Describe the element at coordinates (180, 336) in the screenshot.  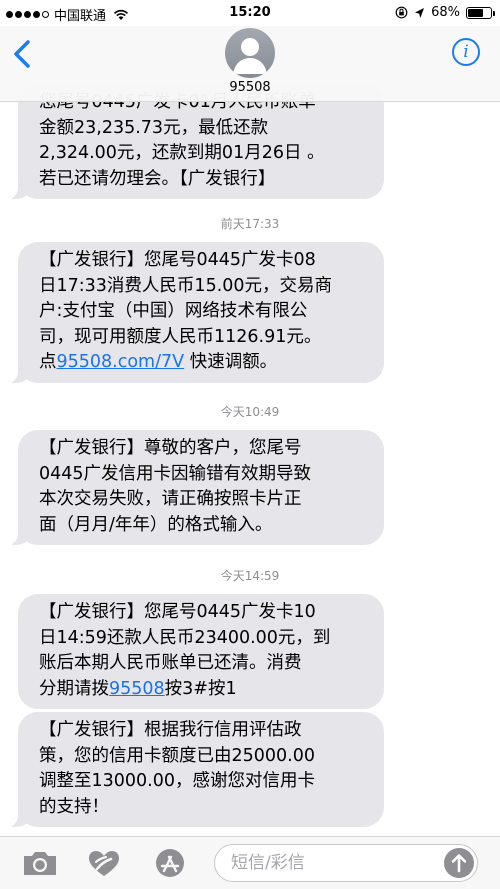
I see `message-line: 司，现可用额度人民币1126.91元。` at that location.